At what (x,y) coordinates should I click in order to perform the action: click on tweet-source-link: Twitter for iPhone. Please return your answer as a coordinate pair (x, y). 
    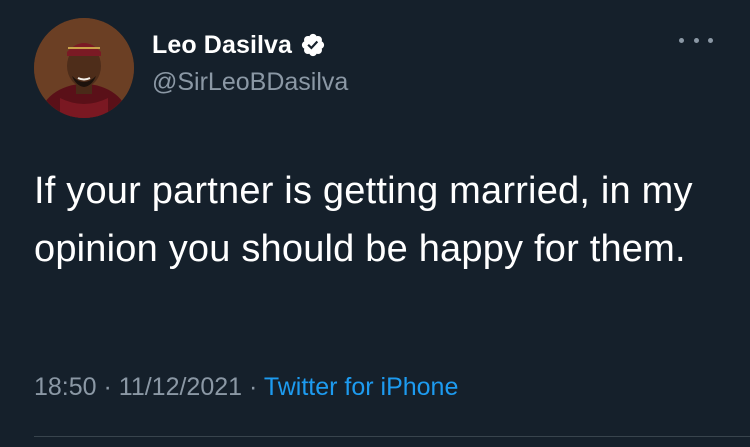
    Looking at the image, I should click on (361, 387).